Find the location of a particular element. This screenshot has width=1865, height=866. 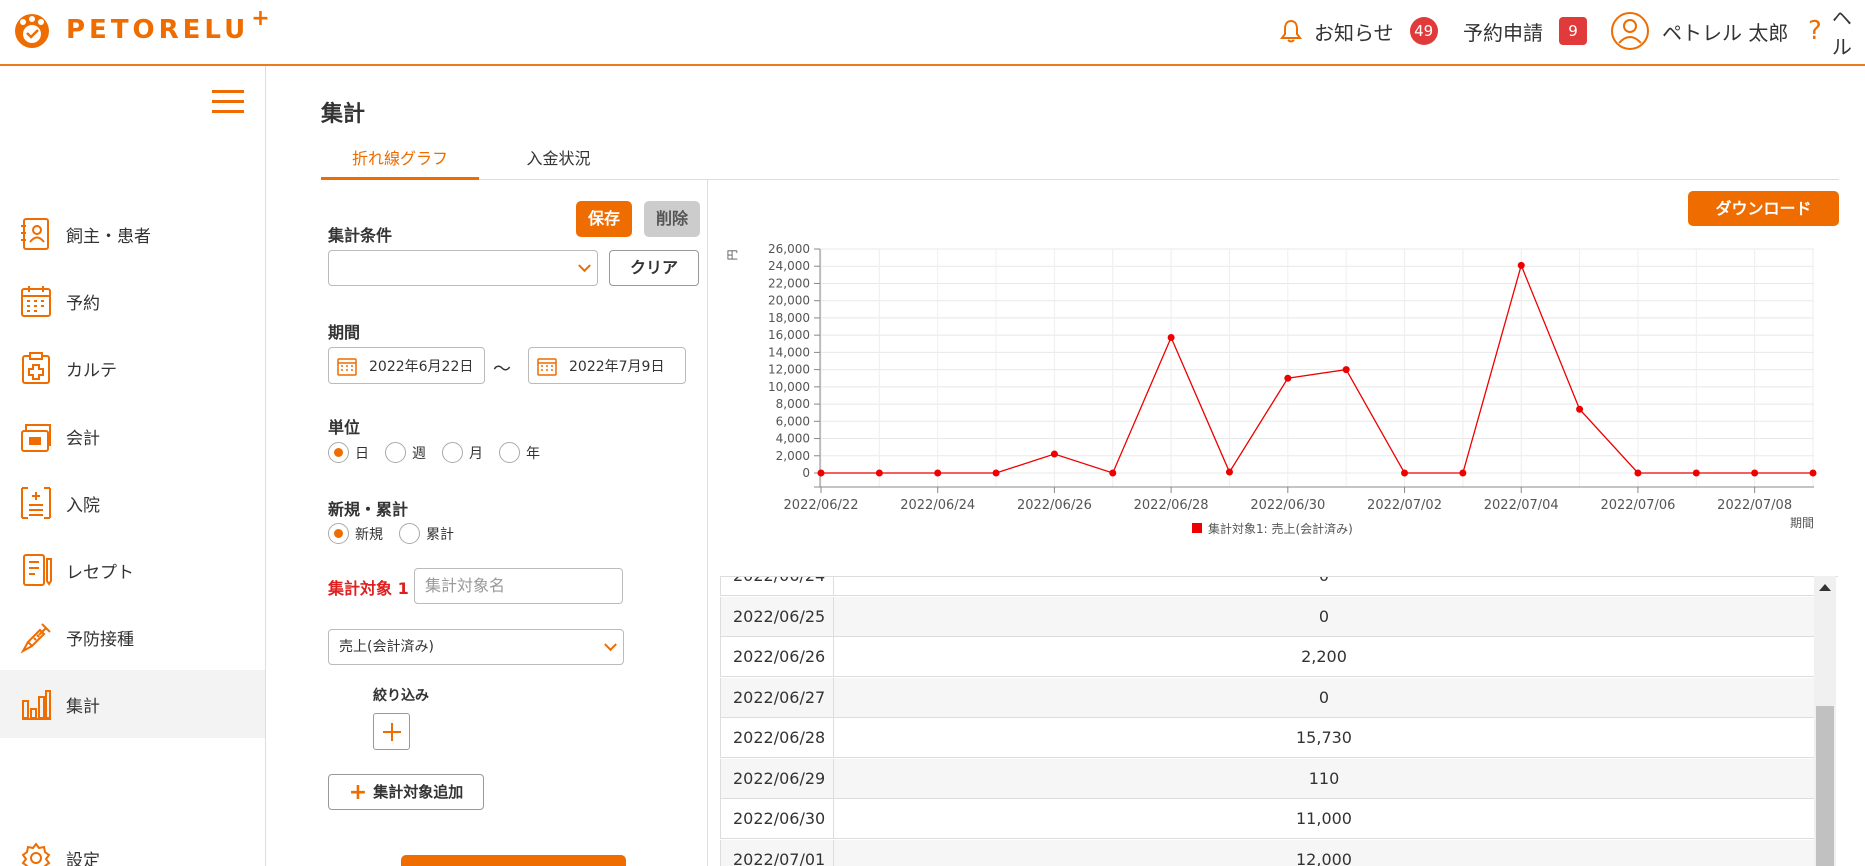

target-type-select: 売上(会計済み) is located at coordinates (476, 647).